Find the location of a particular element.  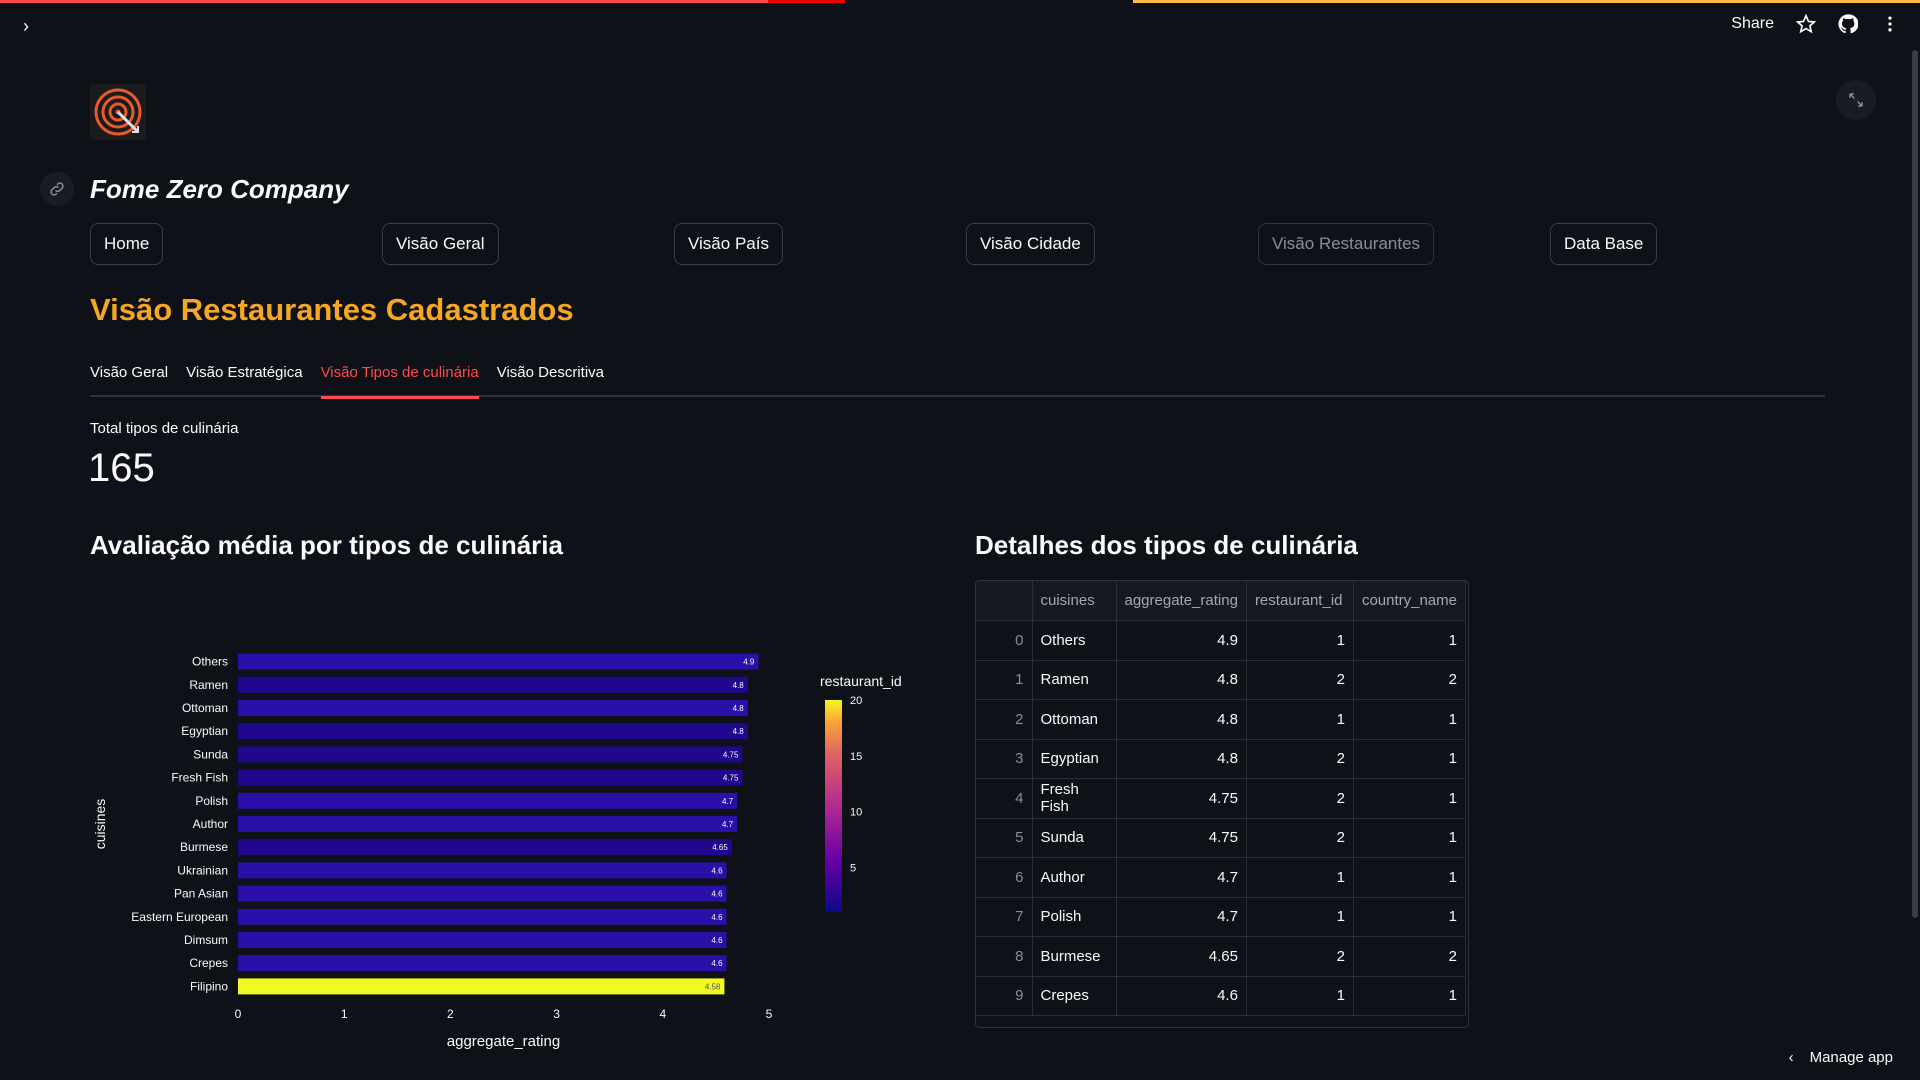

nav-visao-pais-button: Visão País is located at coordinates (728, 244).